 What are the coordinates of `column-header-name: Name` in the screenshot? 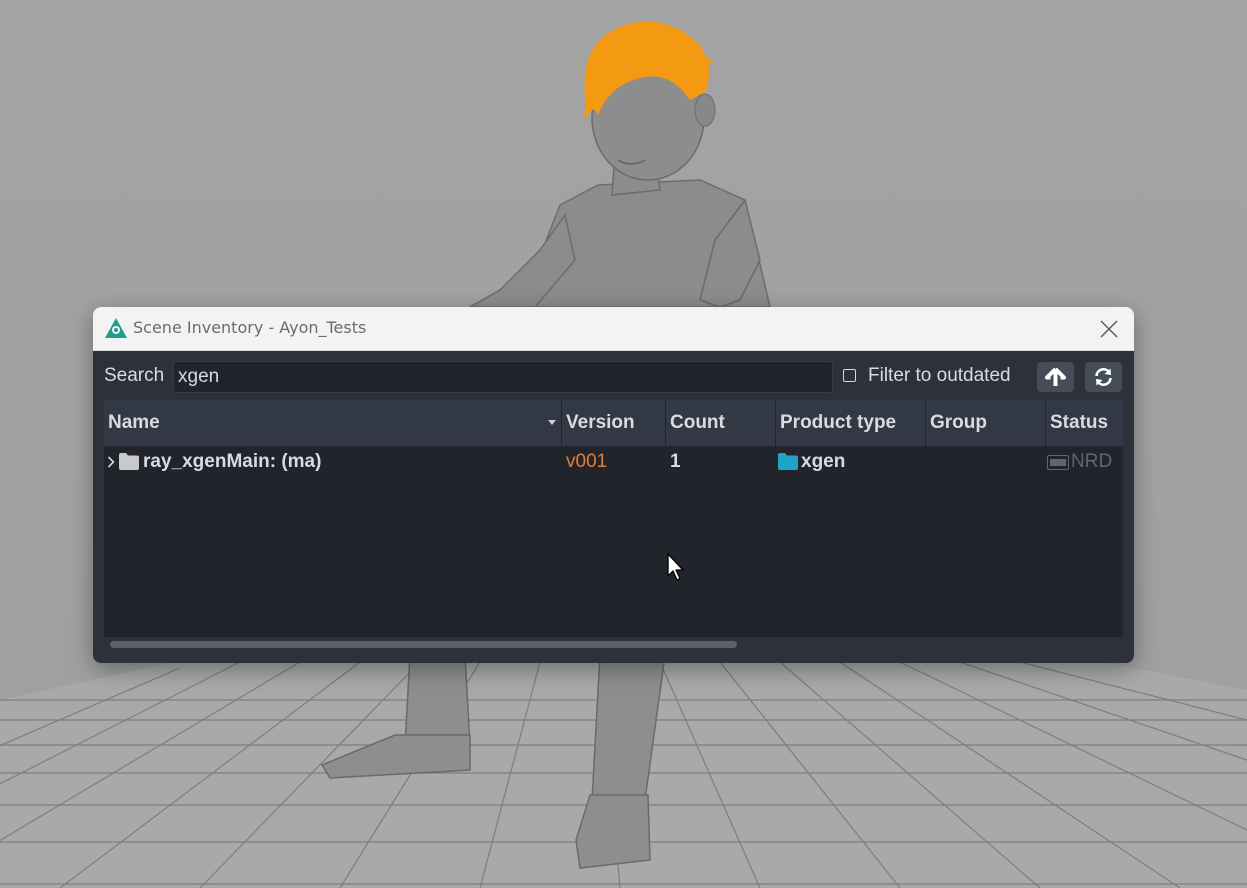 It's located at (333, 423).